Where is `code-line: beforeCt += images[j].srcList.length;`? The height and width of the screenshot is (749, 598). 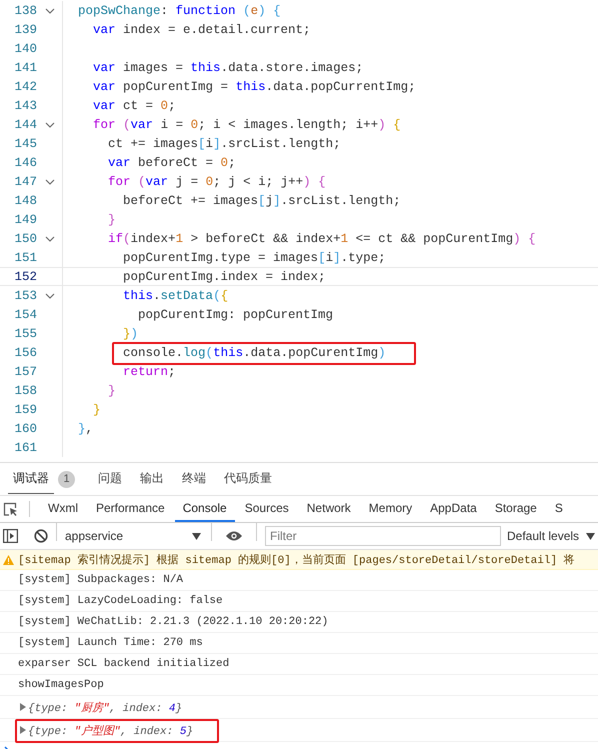
code-line: beforeCt += images[j].srcList.length; is located at coordinates (262, 201).